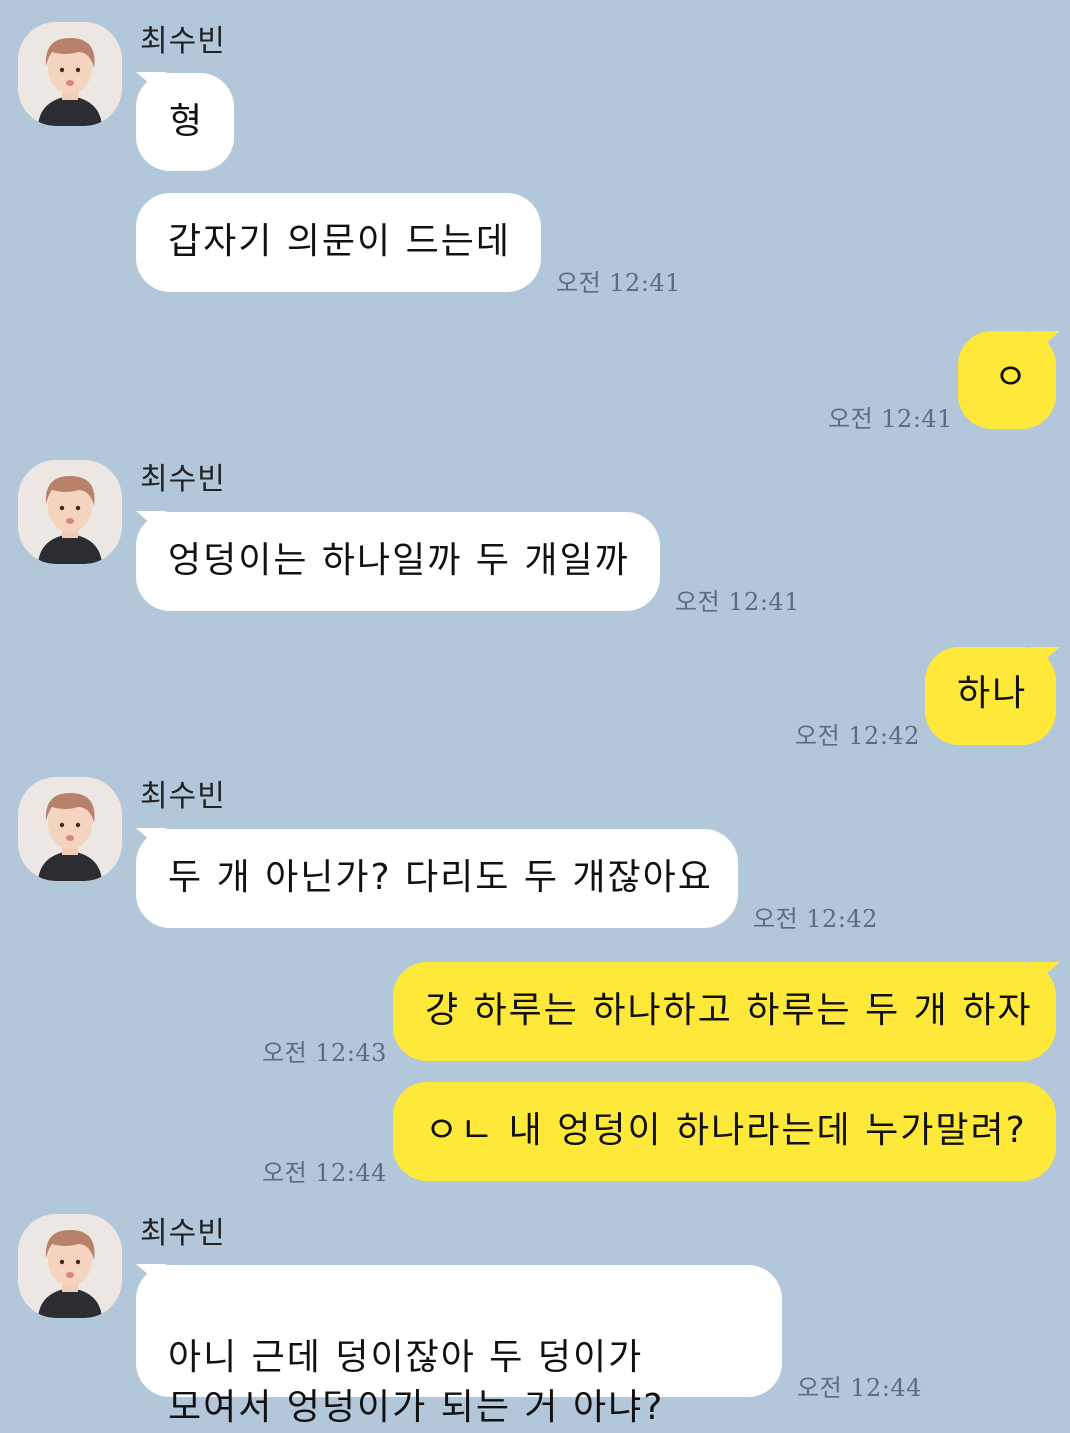  I want to click on outgoing-message: ㅇ, so click(1007, 380).